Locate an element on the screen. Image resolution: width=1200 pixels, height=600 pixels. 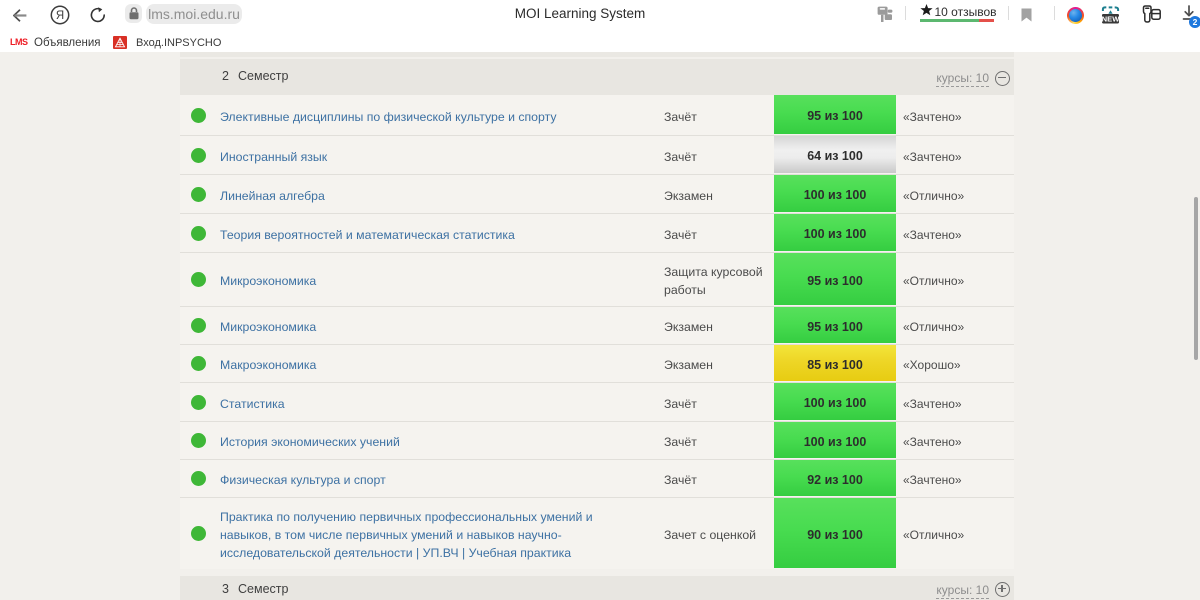
svg-text: NEW is located at coordinates (1111, 18).